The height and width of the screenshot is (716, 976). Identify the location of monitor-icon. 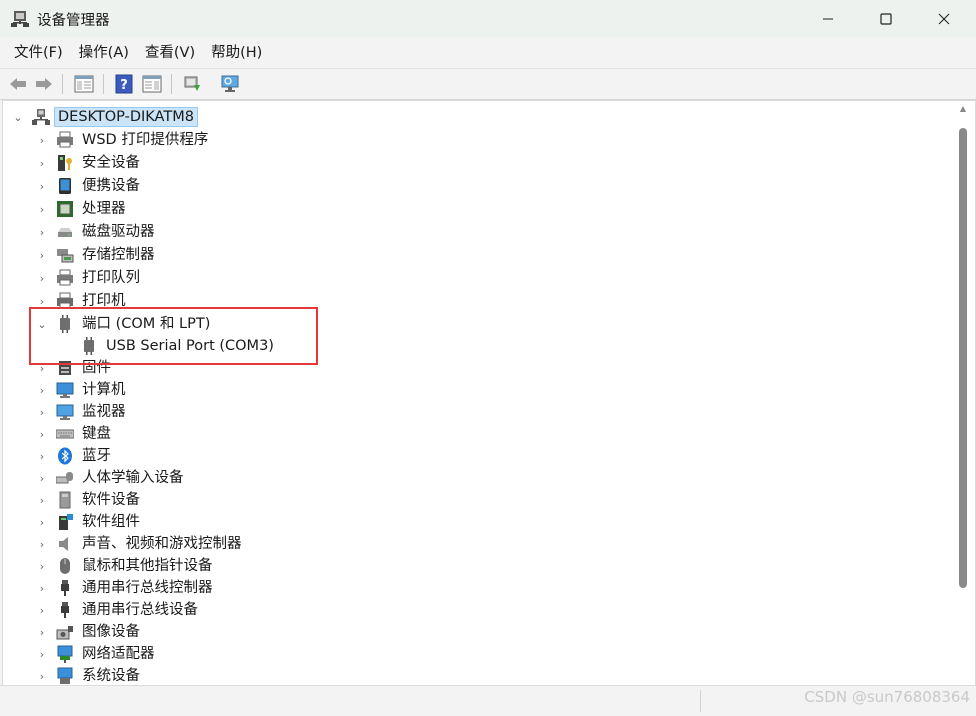
(65, 412).